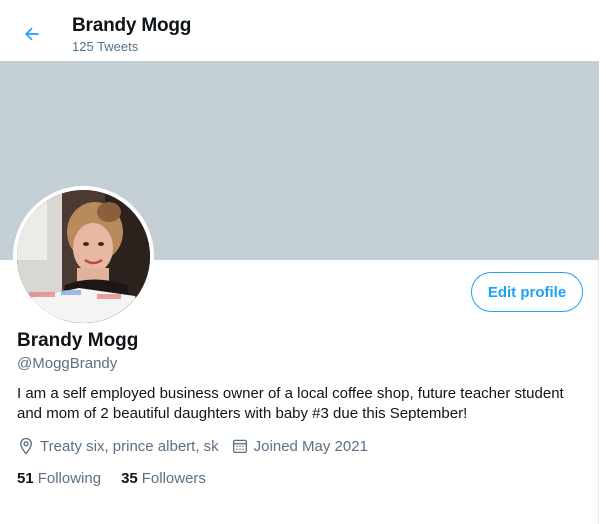  I want to click on joined-text: Joined May 2021, so click(310, 446).